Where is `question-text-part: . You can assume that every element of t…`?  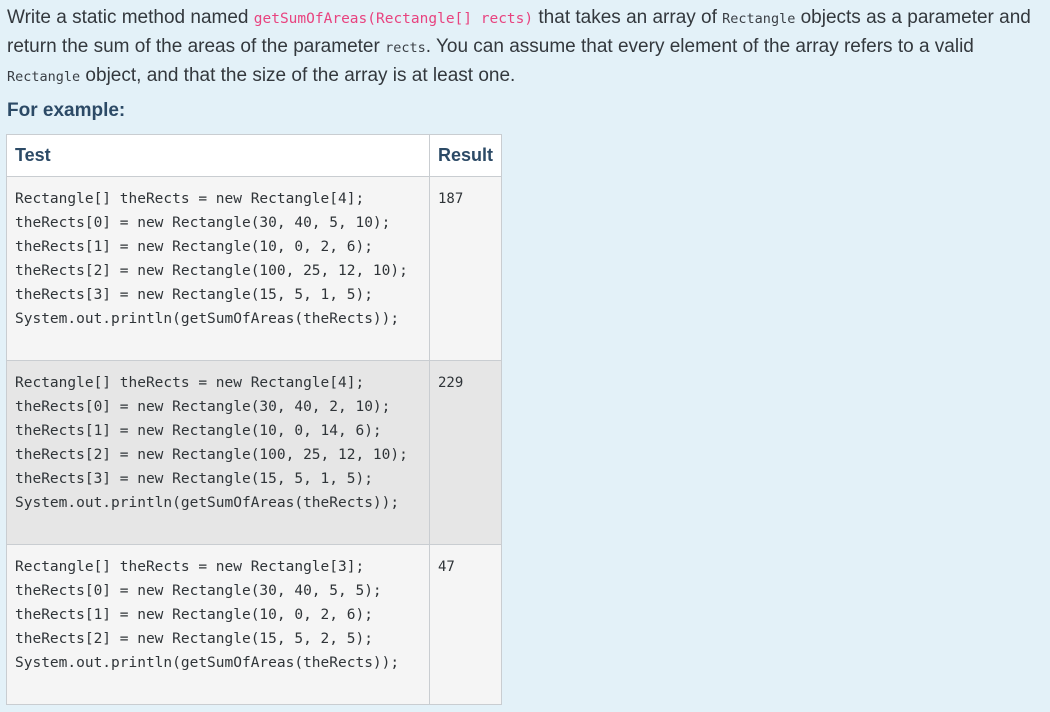
question-text-part: . You can assume that every element of t… is located at coordinates (699, 46).